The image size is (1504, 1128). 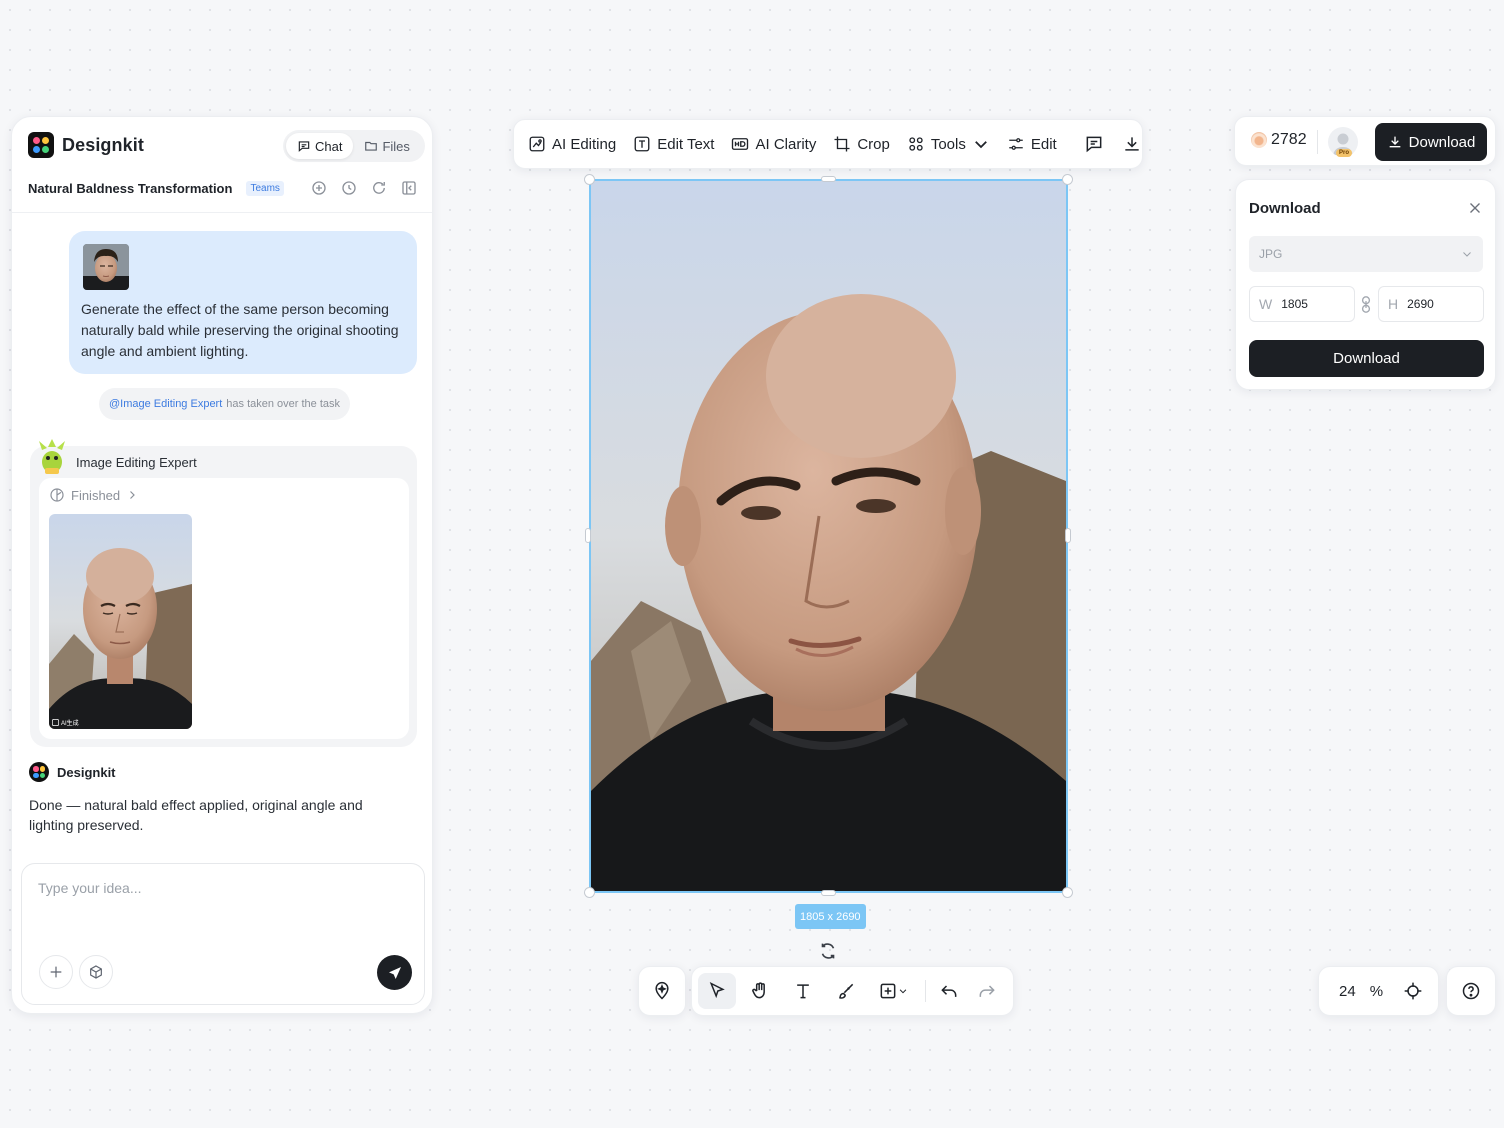 I want to click on expert-name: Image Editing Expert, so click(x=136, y=462).